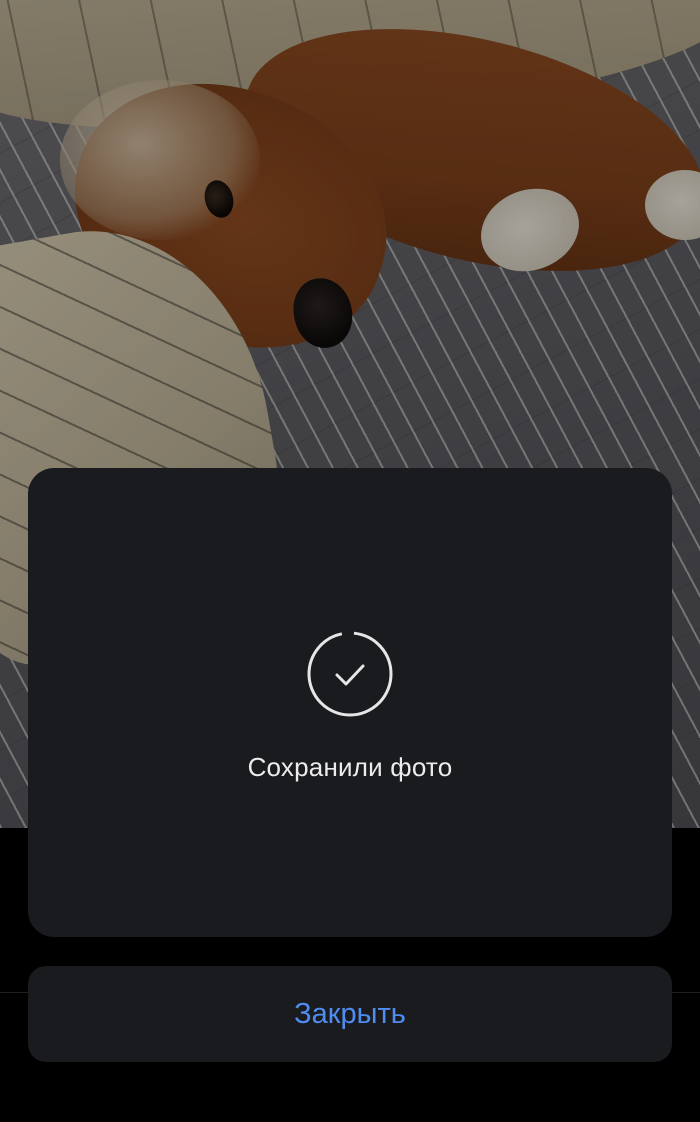  What do you see at coordinates (350, 767) in the screenshot?
I see `dialog-message: Сохранили фото` at bounding box center [350, 767].